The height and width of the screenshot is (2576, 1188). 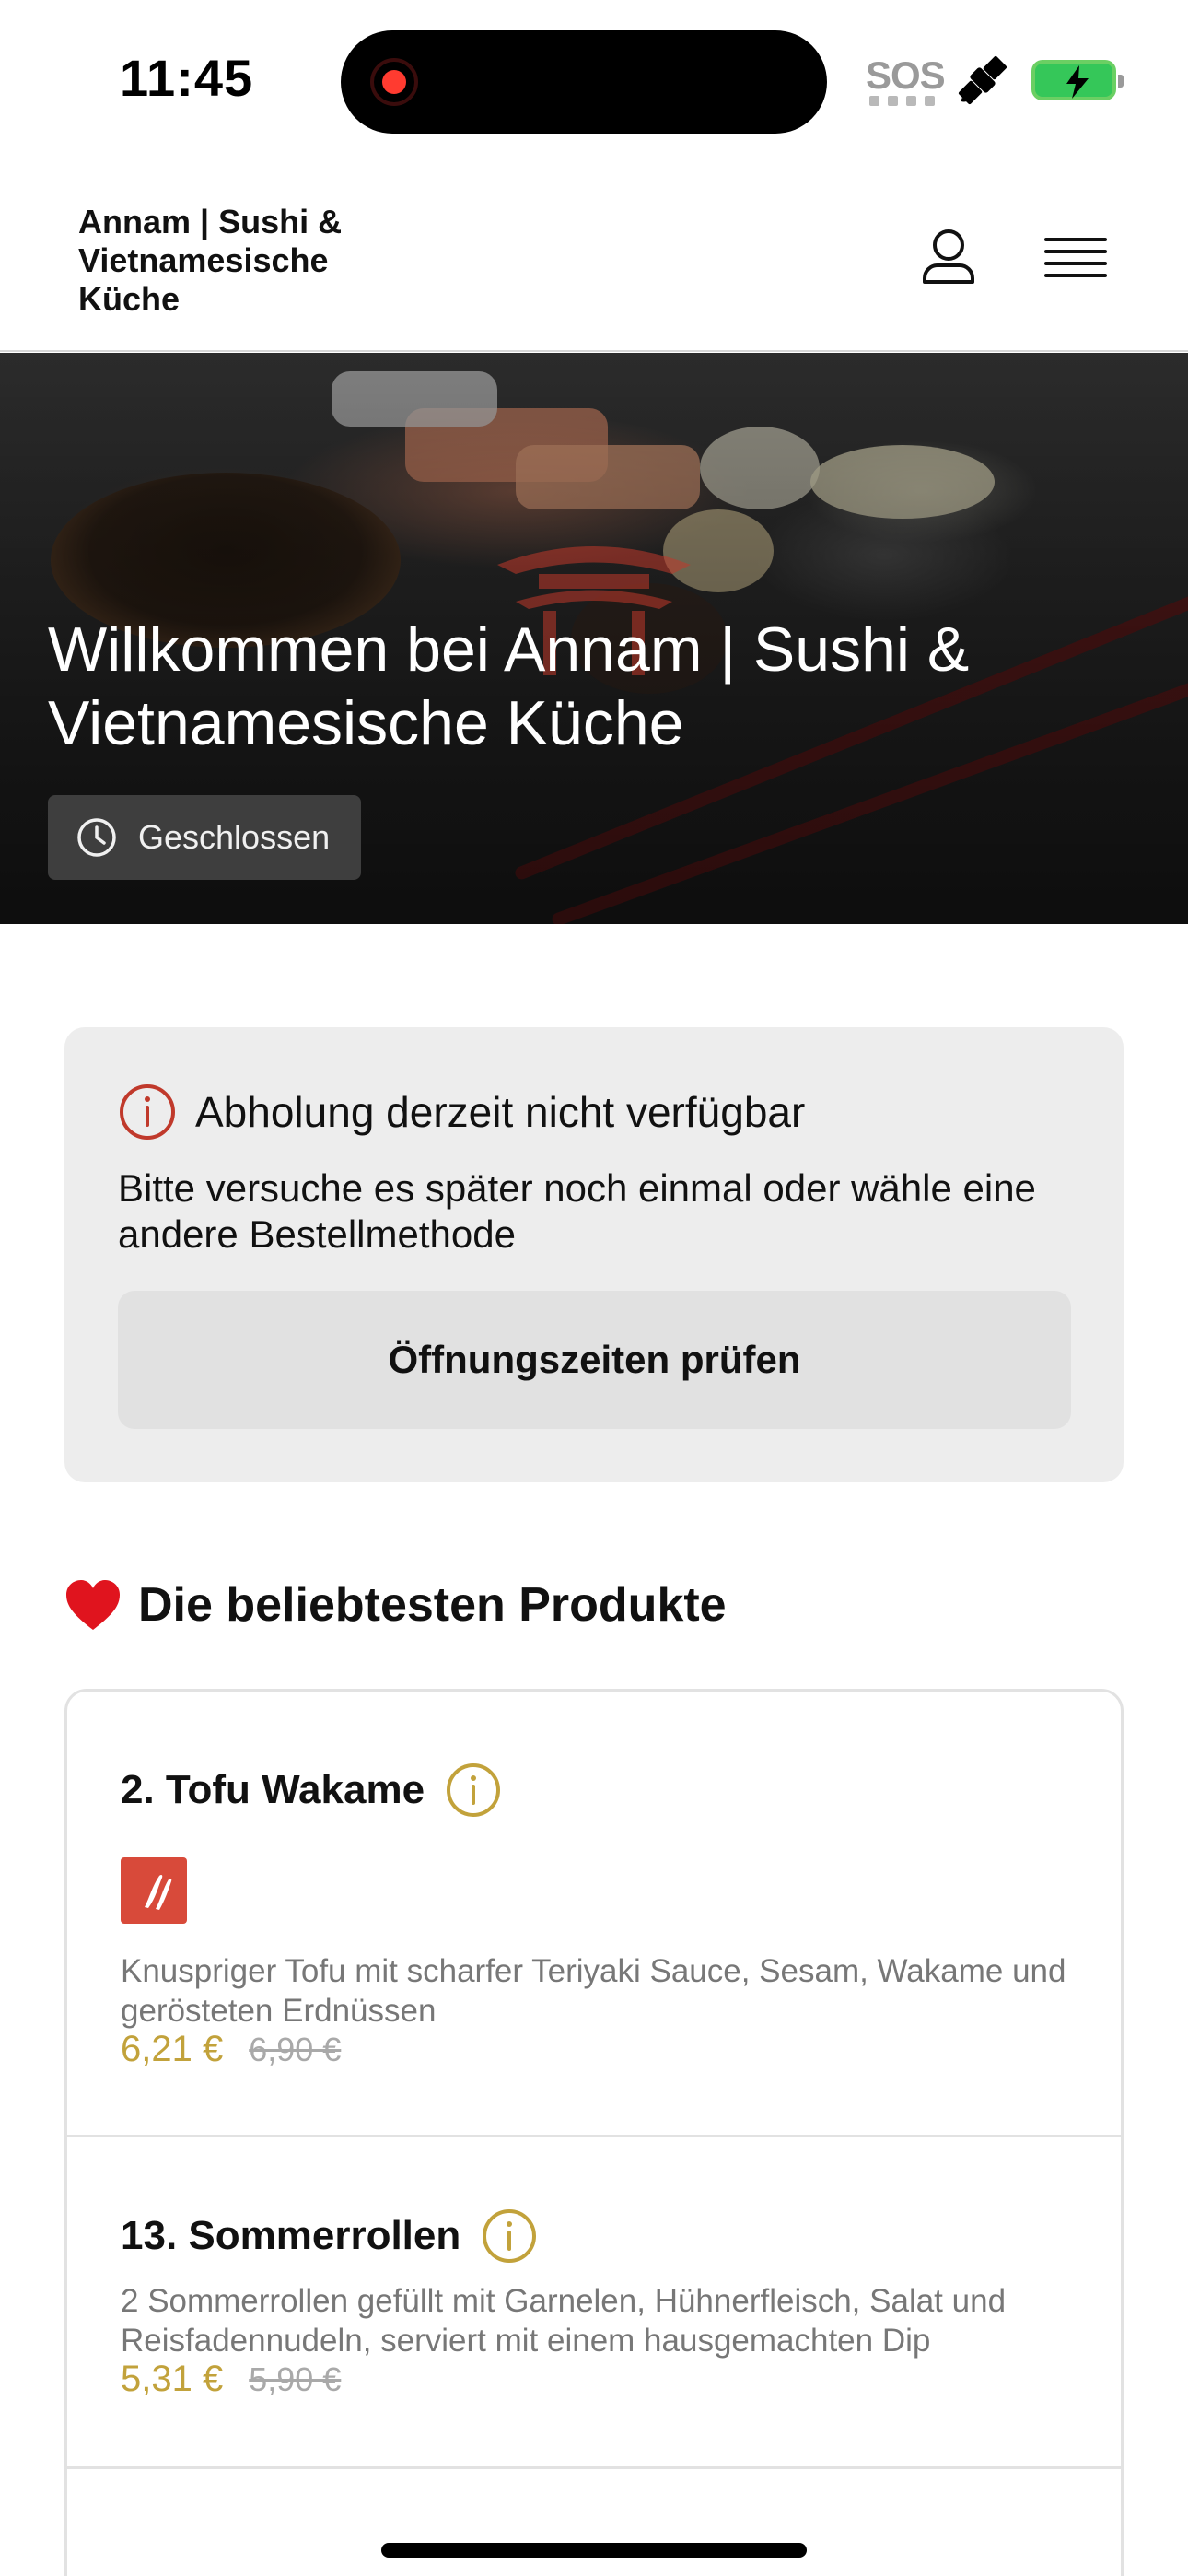 What do you see at coordinates (982, 80) in the screenshot?
I see `satellite-icon` at bounding box center [982, 80].